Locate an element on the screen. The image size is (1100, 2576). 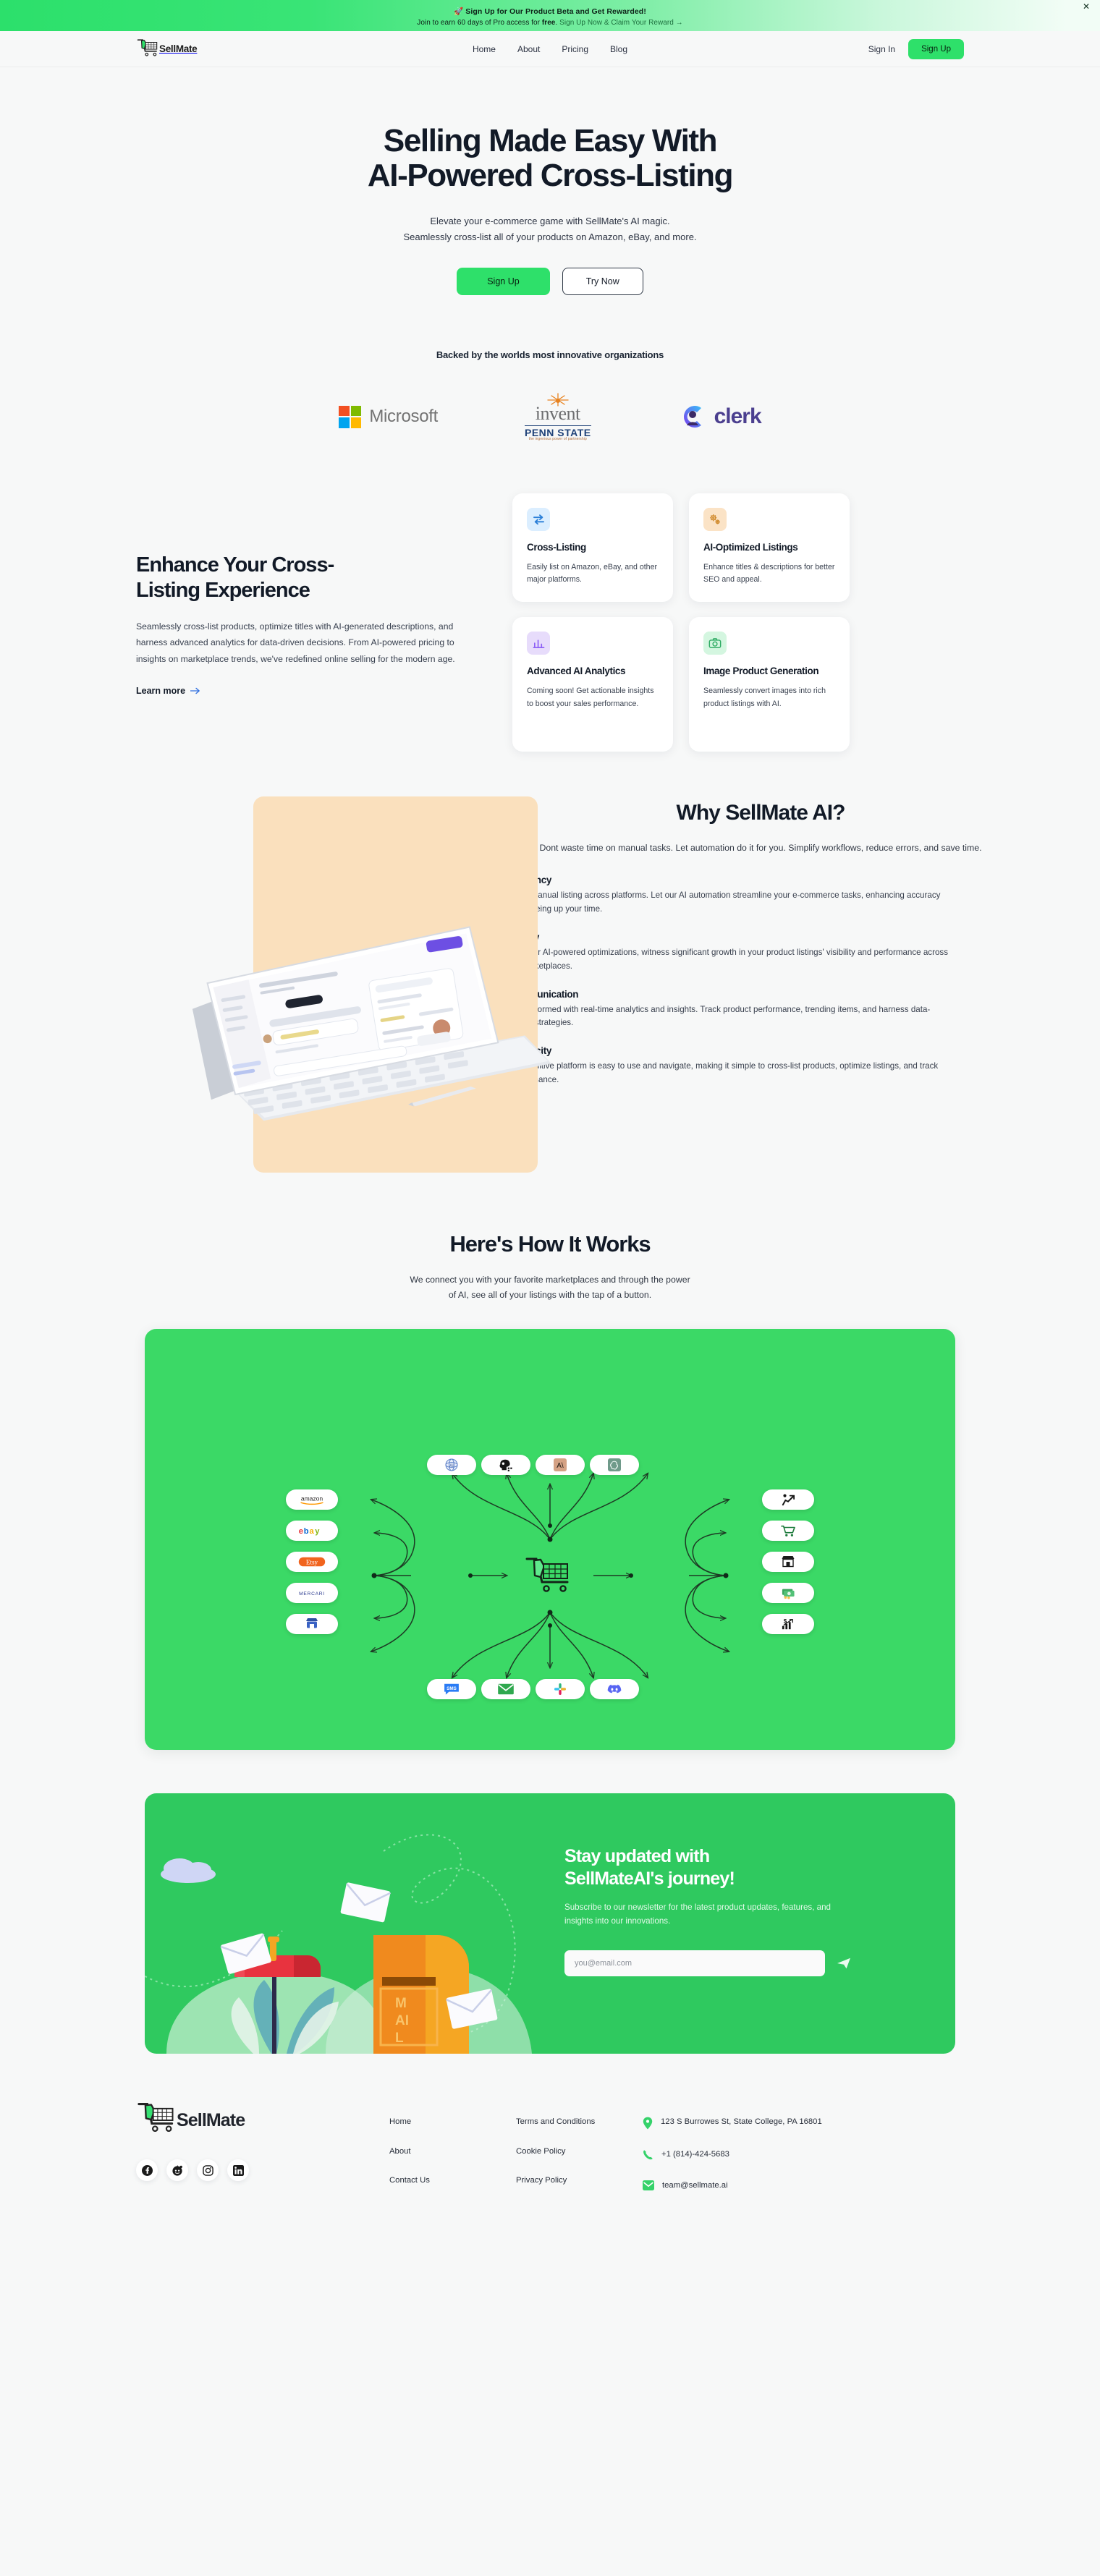
cart-icon is located at coordinates (788, 1531).